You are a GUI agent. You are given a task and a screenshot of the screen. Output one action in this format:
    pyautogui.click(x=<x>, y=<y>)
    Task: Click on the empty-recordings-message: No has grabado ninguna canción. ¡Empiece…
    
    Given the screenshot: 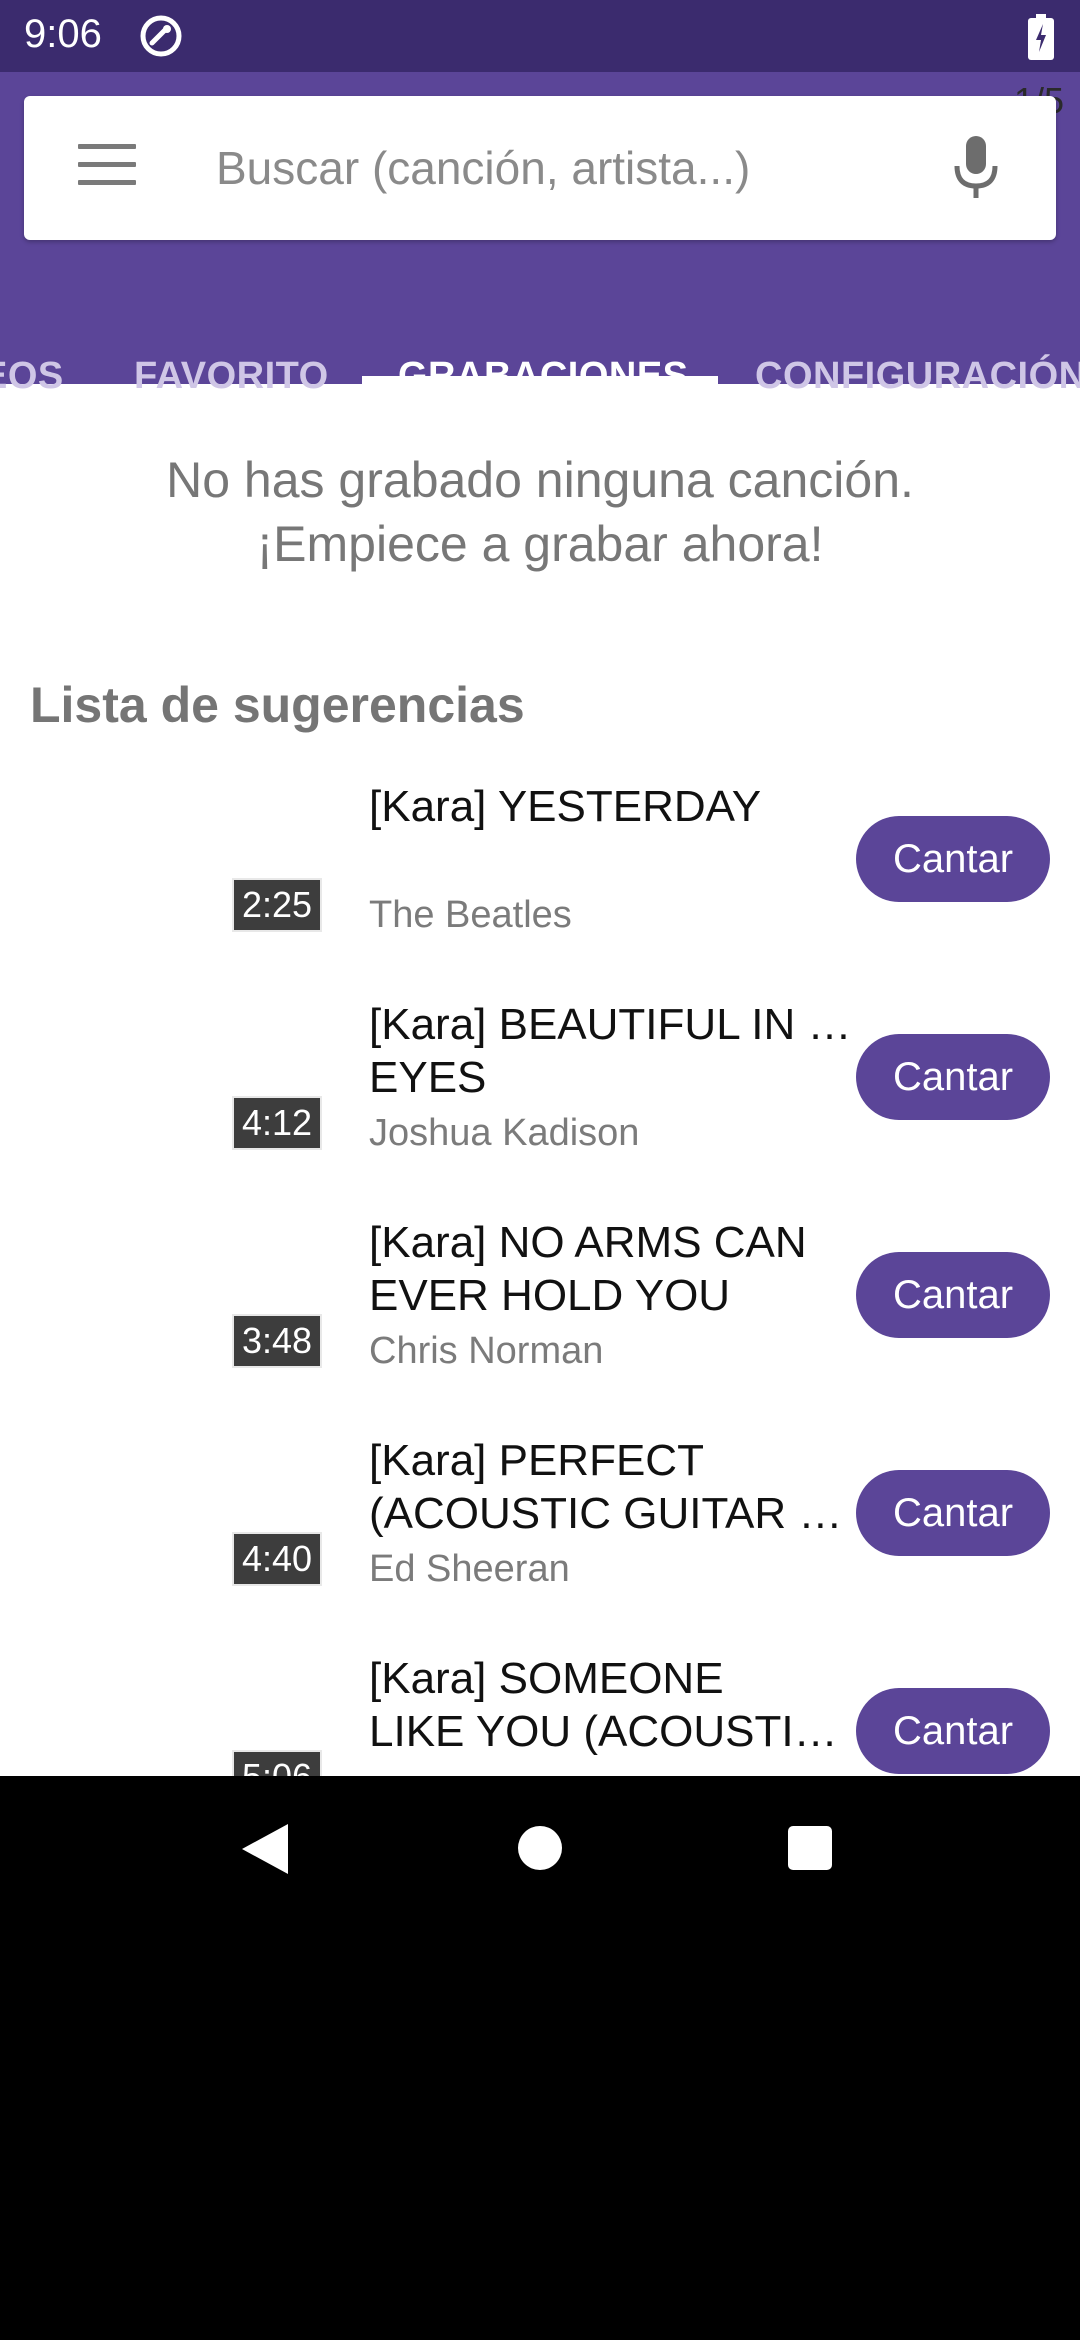 What is the action you would take?
    pyautogui.click(x=540, y=512)
    